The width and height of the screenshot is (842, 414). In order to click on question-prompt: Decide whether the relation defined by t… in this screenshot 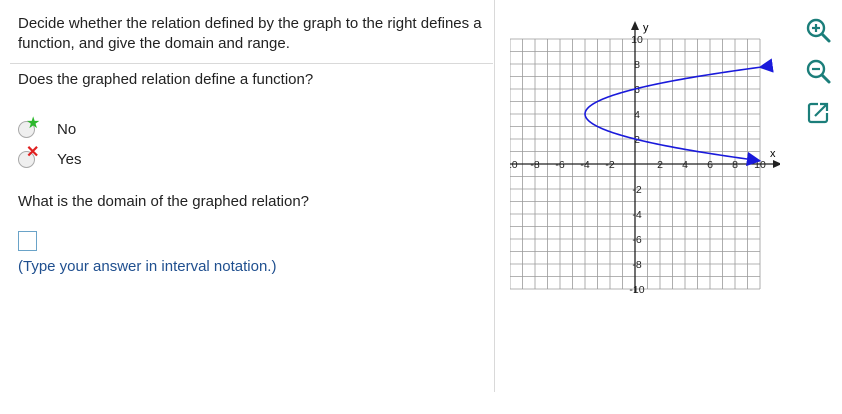, I will do `click(250, 33)`.